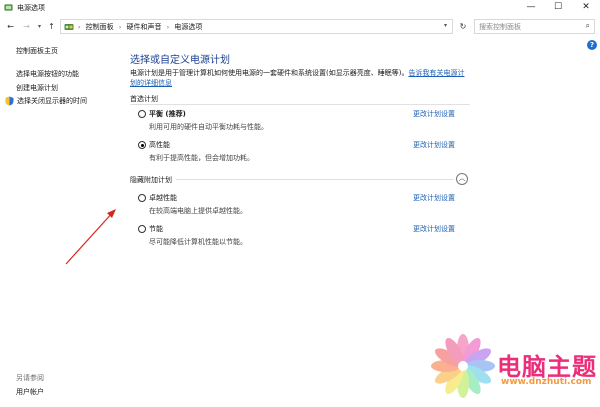 The image size is (600, 407). Describe the element at coordinates (180, 60) in the screenshot. I see `page-title: 选择或自定义电源计划` at that location.